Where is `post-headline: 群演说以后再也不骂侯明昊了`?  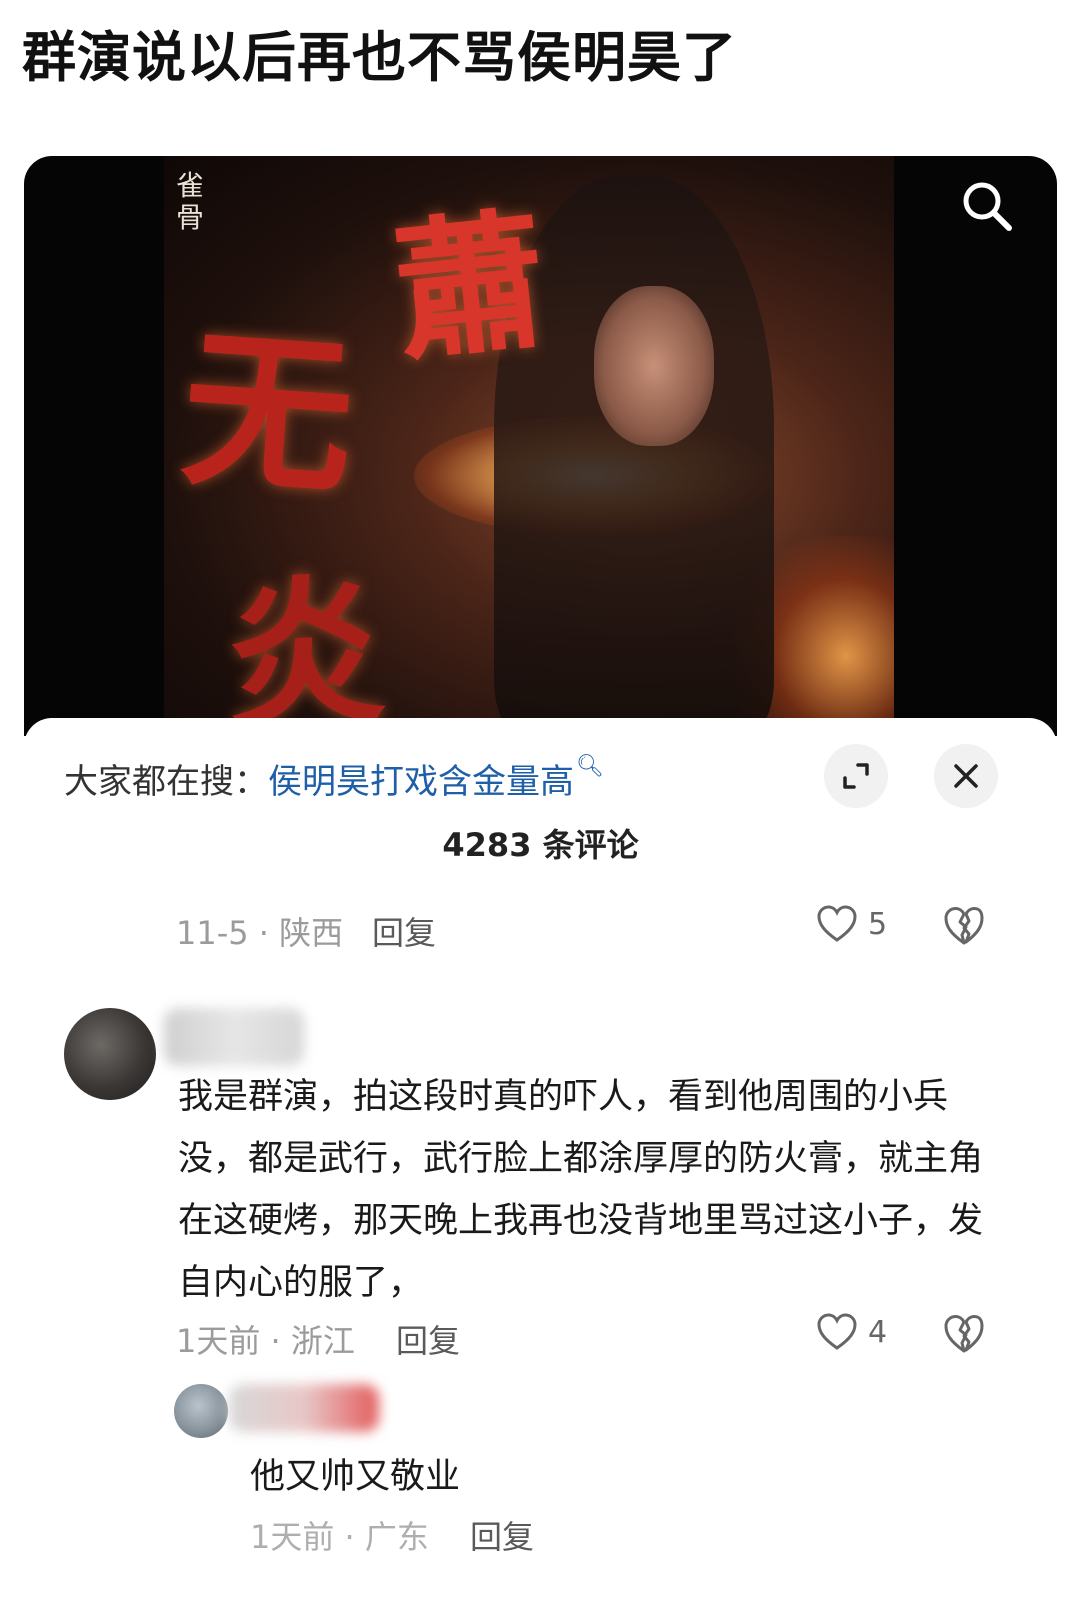 post-headline: 群演说以后再也不骂侯明昊了 is located at coordinates (379, 57).